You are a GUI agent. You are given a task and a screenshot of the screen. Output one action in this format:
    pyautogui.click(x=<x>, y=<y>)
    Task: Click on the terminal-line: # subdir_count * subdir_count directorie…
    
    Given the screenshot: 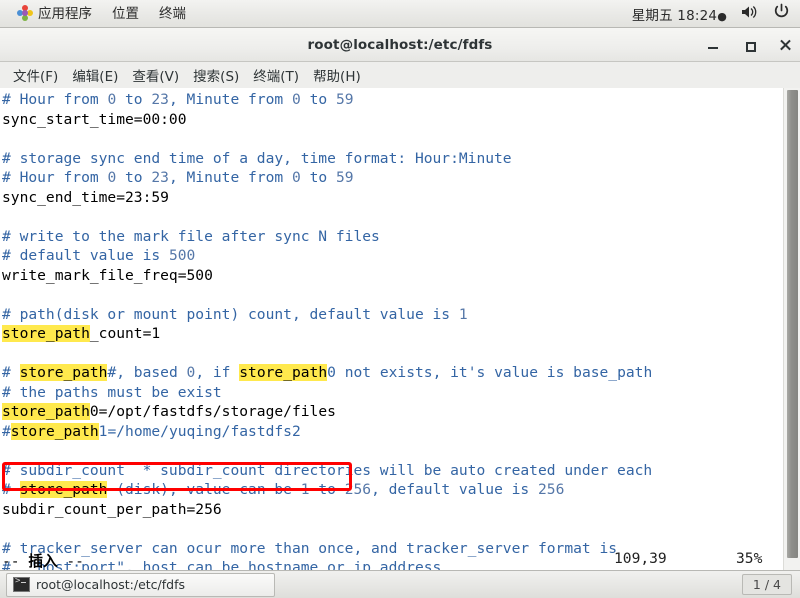 What is the action you would take?
    pyautogui.click(x=392, y=471)
    